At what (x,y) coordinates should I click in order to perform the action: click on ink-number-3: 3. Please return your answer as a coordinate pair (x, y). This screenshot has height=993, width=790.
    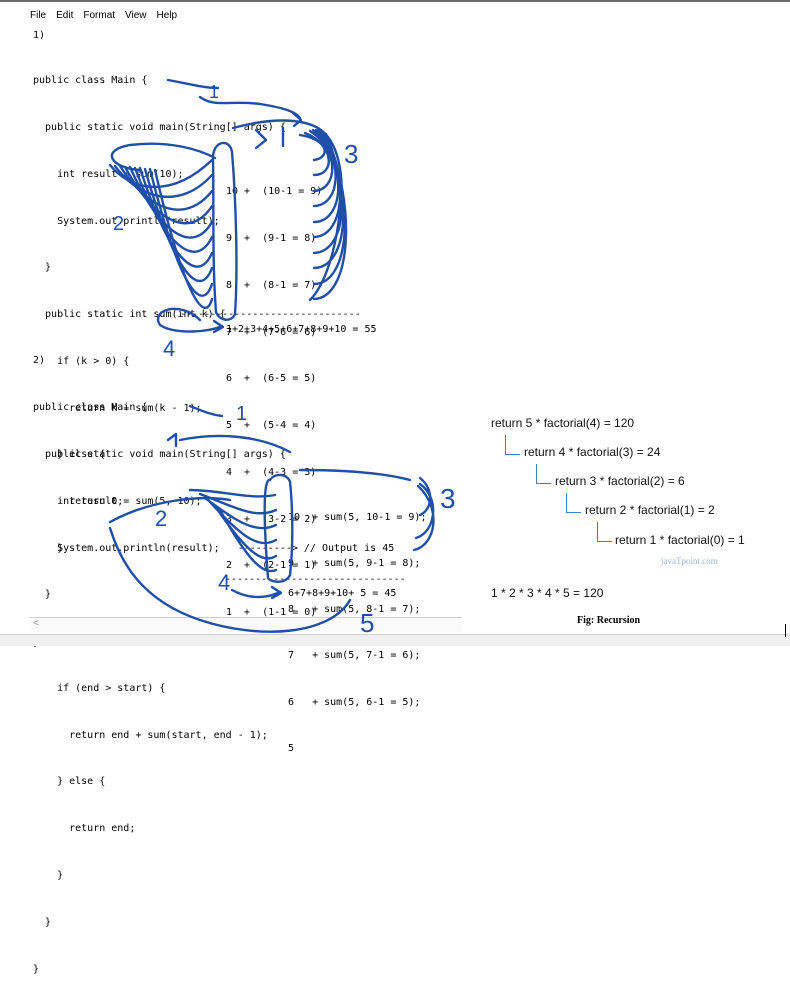
    Looking at the image, I should click on (351, 154).